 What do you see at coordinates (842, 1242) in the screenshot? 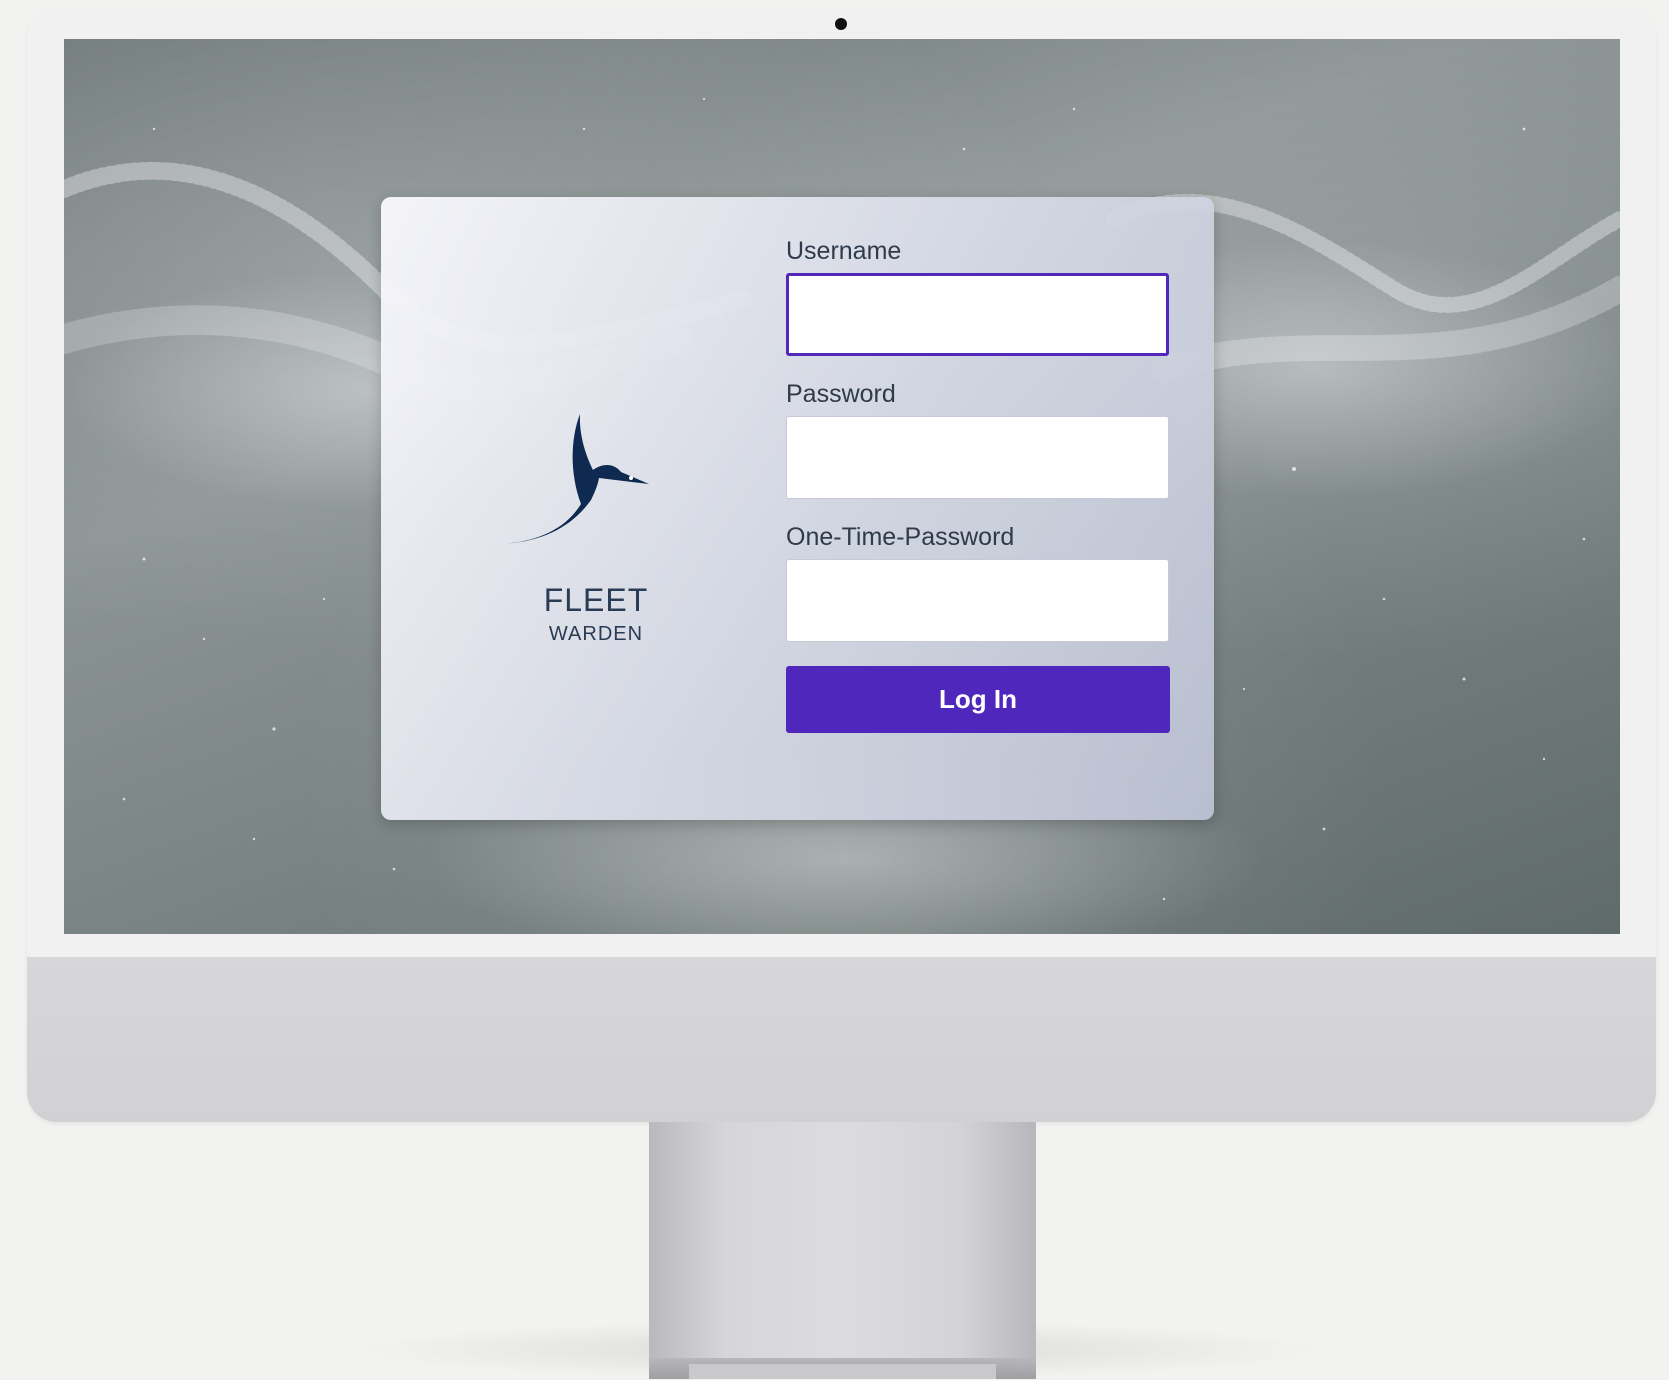
I see `monitor-stand` at bounding box center [842, 1242].